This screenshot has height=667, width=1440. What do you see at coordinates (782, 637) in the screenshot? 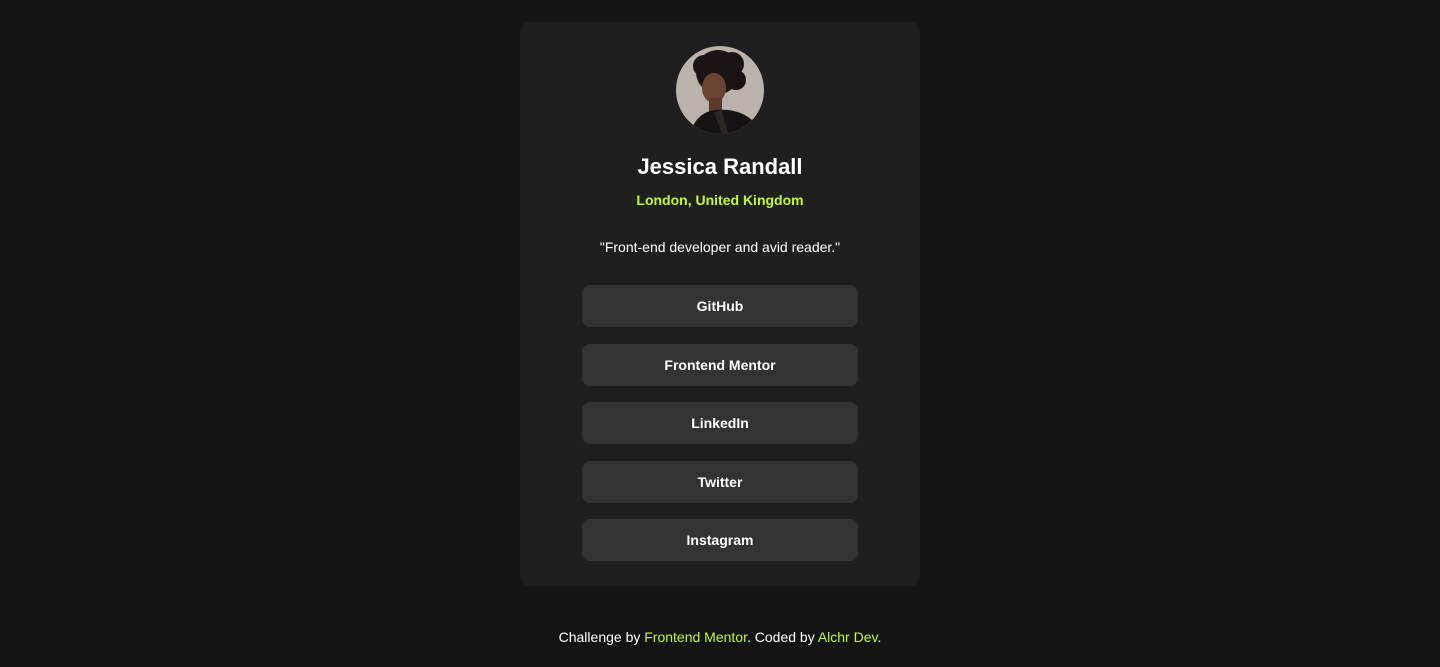
I see `footer-middle: . Coded by` at bounding box center [782, 637].